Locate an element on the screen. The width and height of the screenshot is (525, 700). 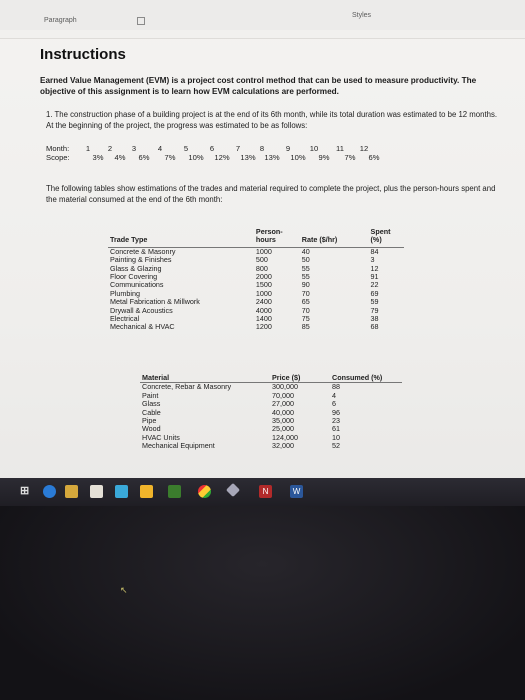
mouse-cursor-icon: ↖ is located at coordinates (124, 590).